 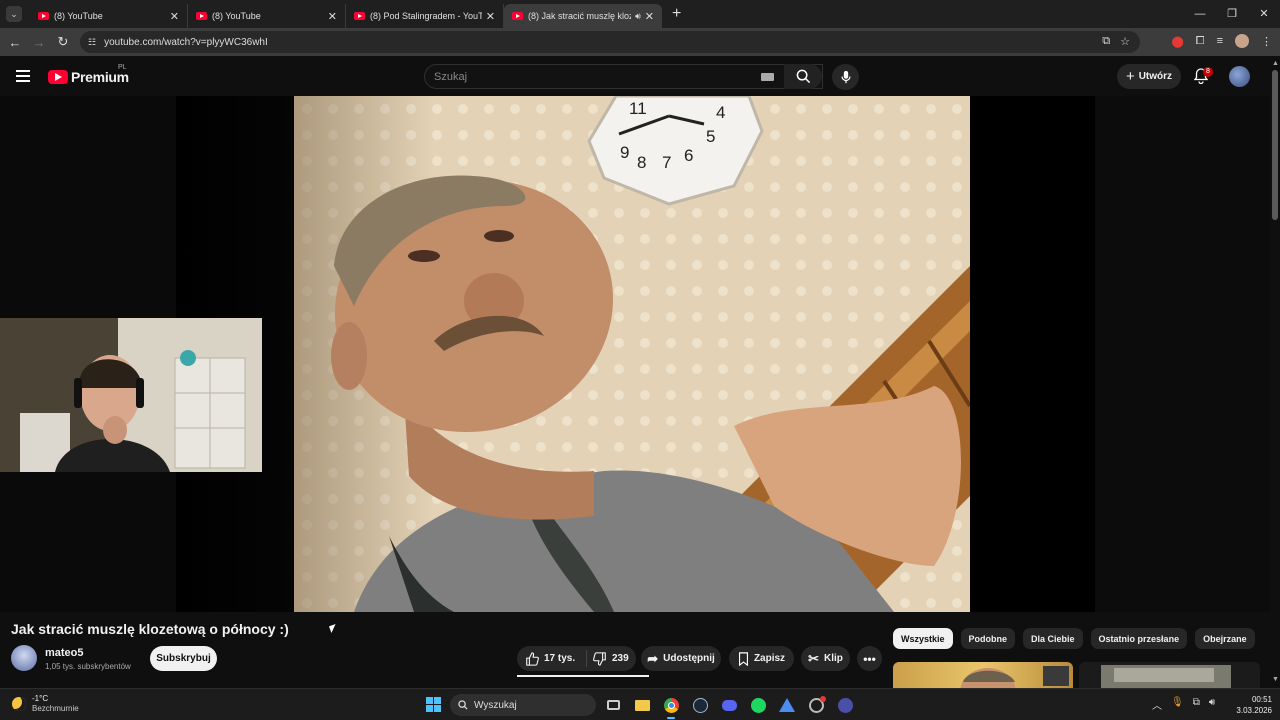 What do you see at coordinates (183, 658) in the screenshot?
I see `subscribe-button: Subskrybuj` at bounding box center [183, 658].